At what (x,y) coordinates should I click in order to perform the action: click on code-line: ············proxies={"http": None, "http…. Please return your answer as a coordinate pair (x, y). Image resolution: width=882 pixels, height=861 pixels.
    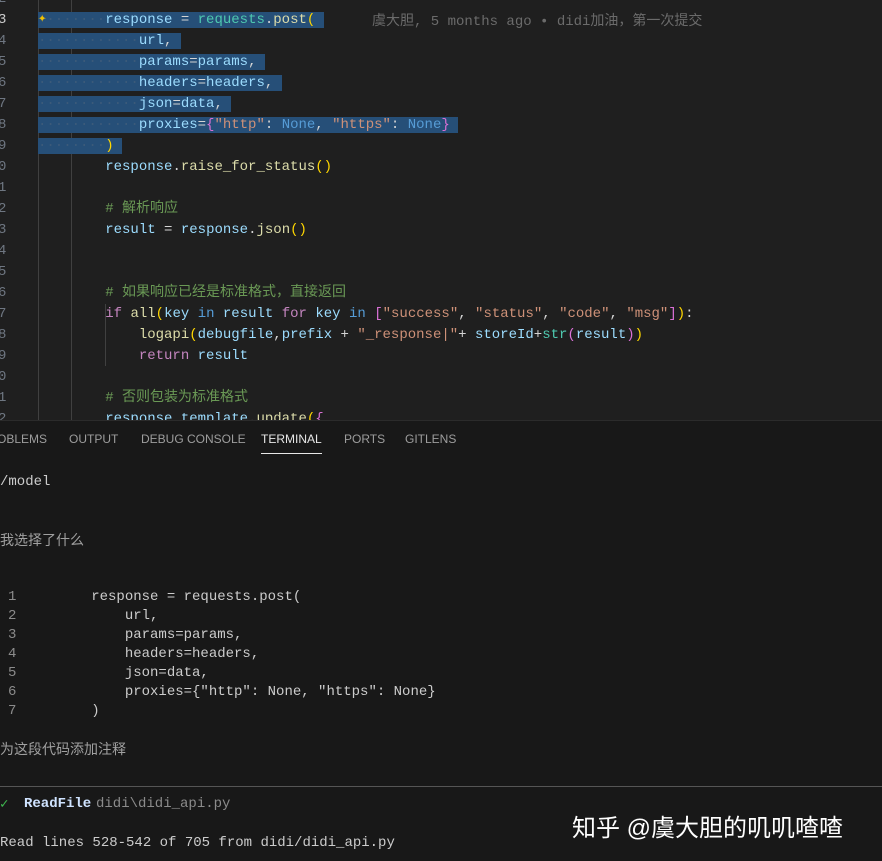
    Looking at the image, I should click on (248, 125).